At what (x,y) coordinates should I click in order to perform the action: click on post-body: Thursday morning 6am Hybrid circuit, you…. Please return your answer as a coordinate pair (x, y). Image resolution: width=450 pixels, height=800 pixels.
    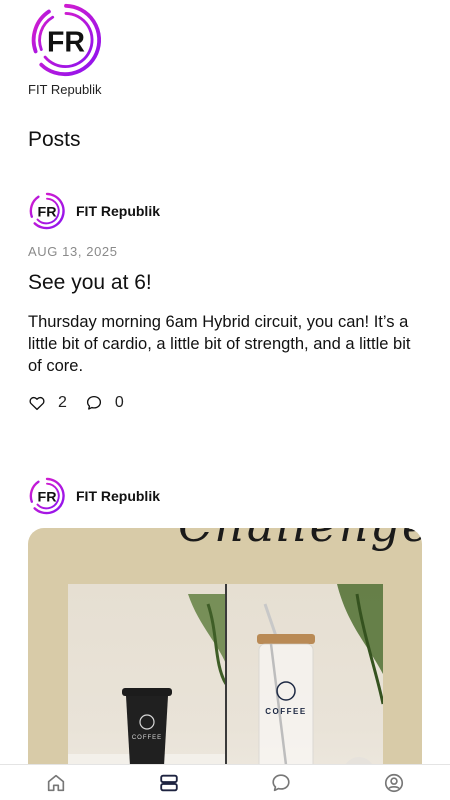
    Looking at the image, I should click on (219, 344).